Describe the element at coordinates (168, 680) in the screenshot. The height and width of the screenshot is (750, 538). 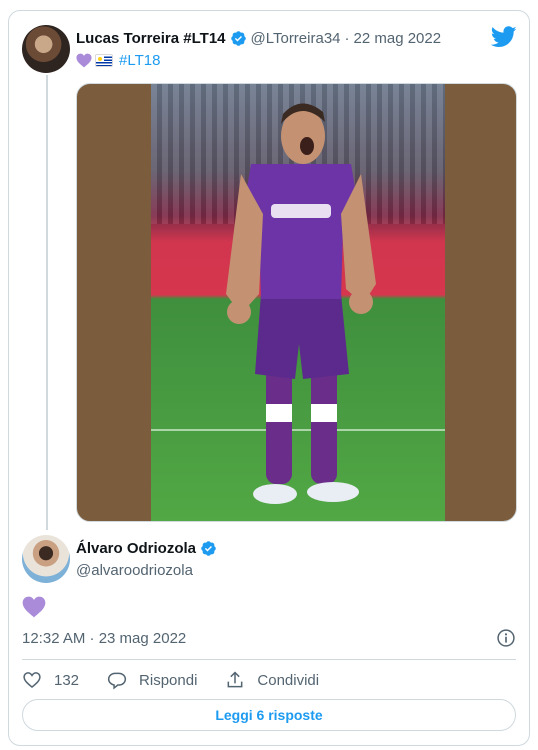
I see `reply-label: Rispondi` at that location.